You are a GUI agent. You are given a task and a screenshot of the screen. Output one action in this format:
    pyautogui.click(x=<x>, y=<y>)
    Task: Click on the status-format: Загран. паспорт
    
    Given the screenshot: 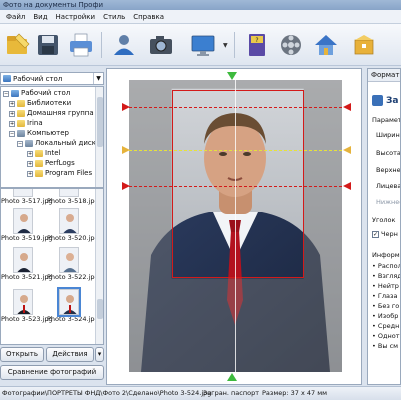 What is the action you would take?
    pyautogui.click(x=231, y=393)
    